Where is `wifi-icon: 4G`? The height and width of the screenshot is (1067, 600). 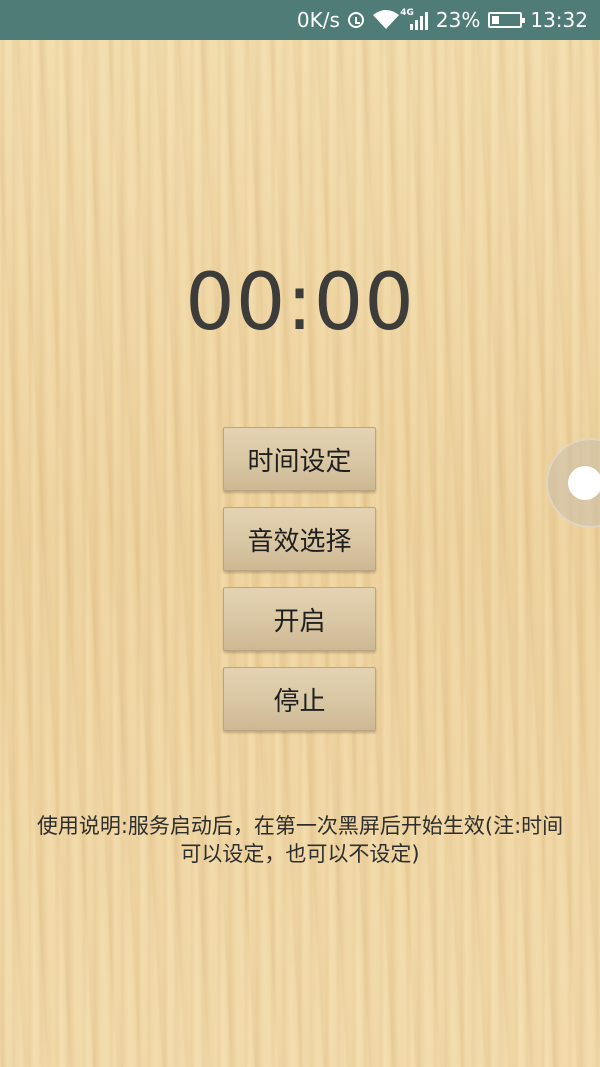 wifi-icon: 4G is located at coordinates (393, 19).